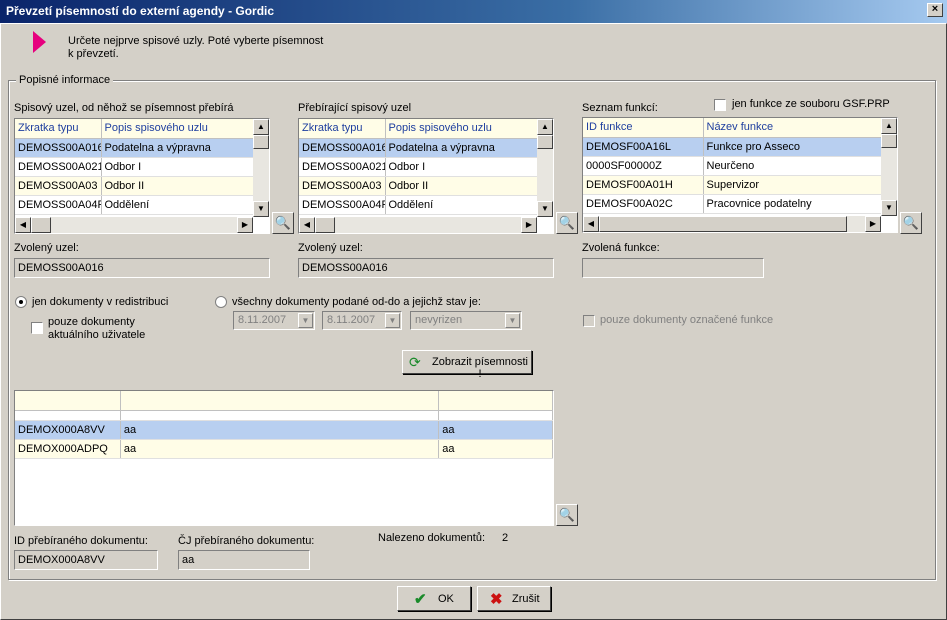  I want to click on date-to-value: 8.11.2007, so click(351, 320).